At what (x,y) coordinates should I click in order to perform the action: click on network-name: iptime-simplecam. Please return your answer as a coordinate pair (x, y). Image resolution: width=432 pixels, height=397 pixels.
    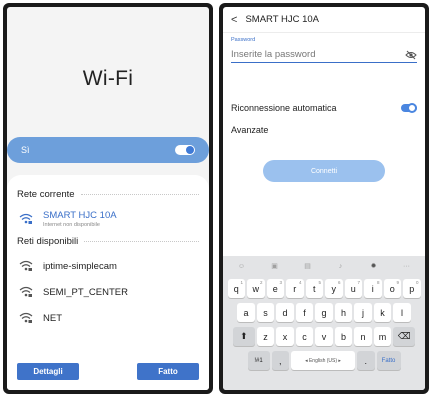
    Looking at the image, I should click on (80, 266).